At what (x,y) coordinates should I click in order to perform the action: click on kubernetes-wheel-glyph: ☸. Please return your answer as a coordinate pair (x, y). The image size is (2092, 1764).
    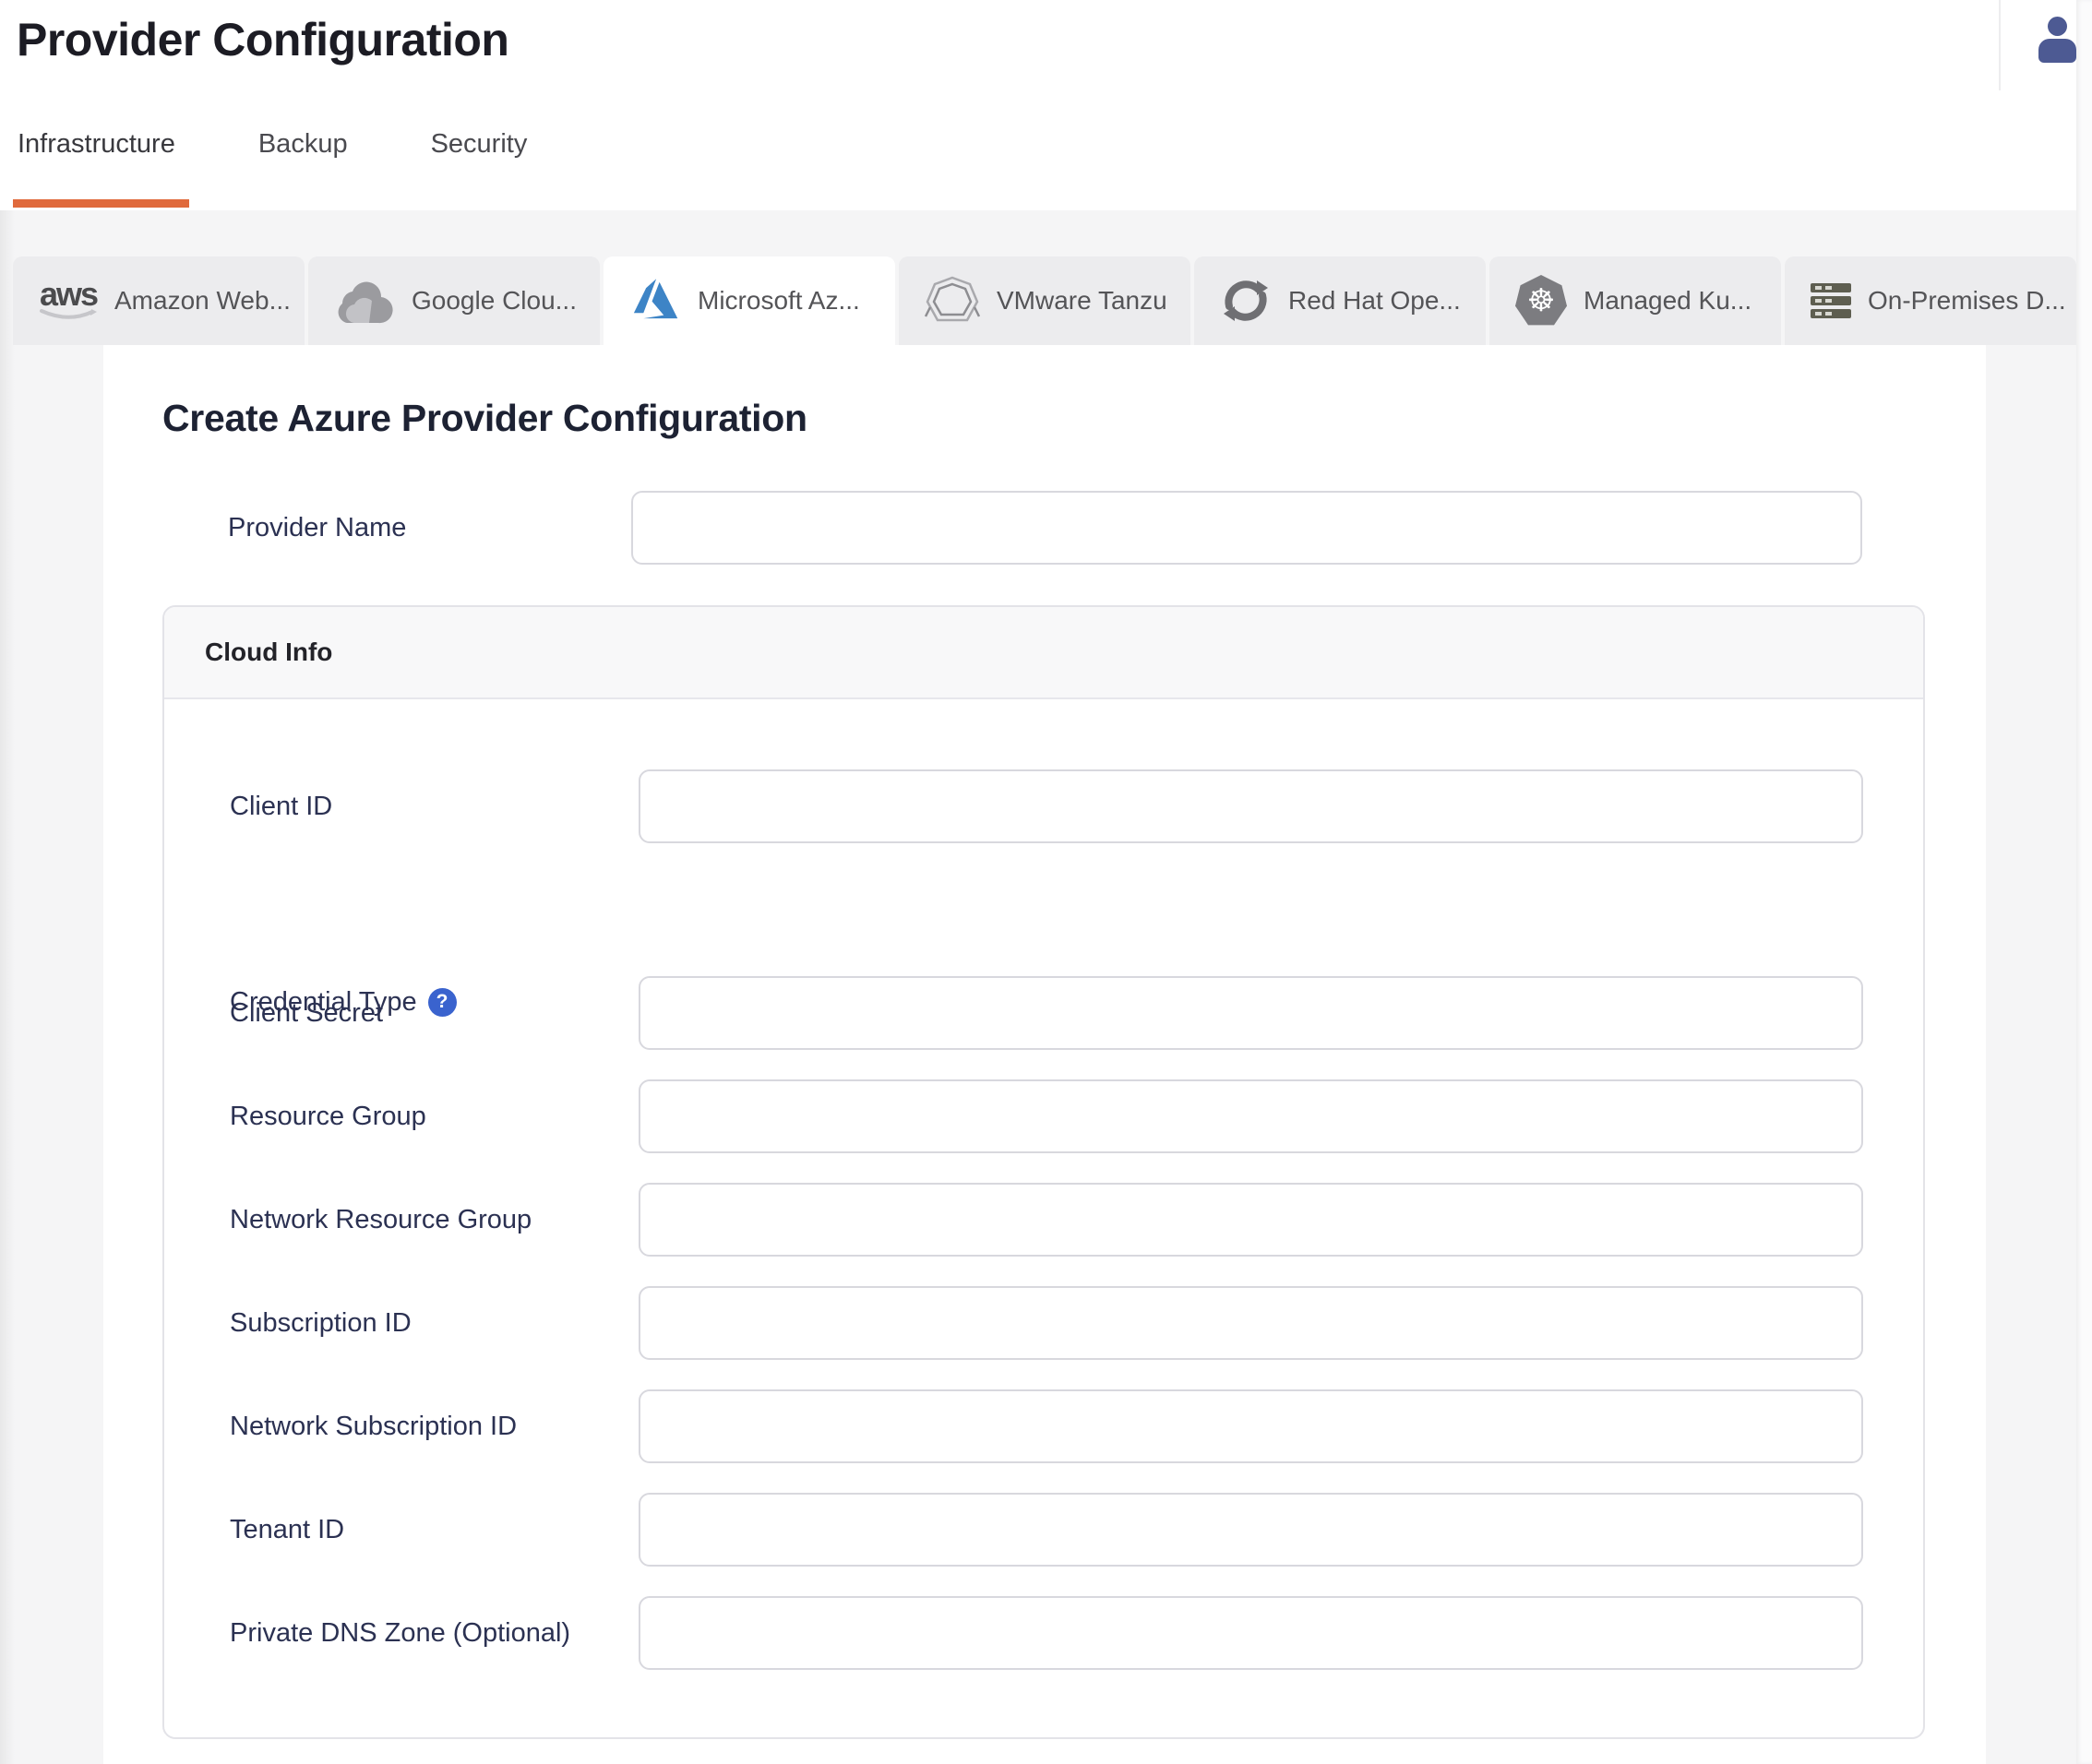
    Looking at the image, I should click on (1541, 300).